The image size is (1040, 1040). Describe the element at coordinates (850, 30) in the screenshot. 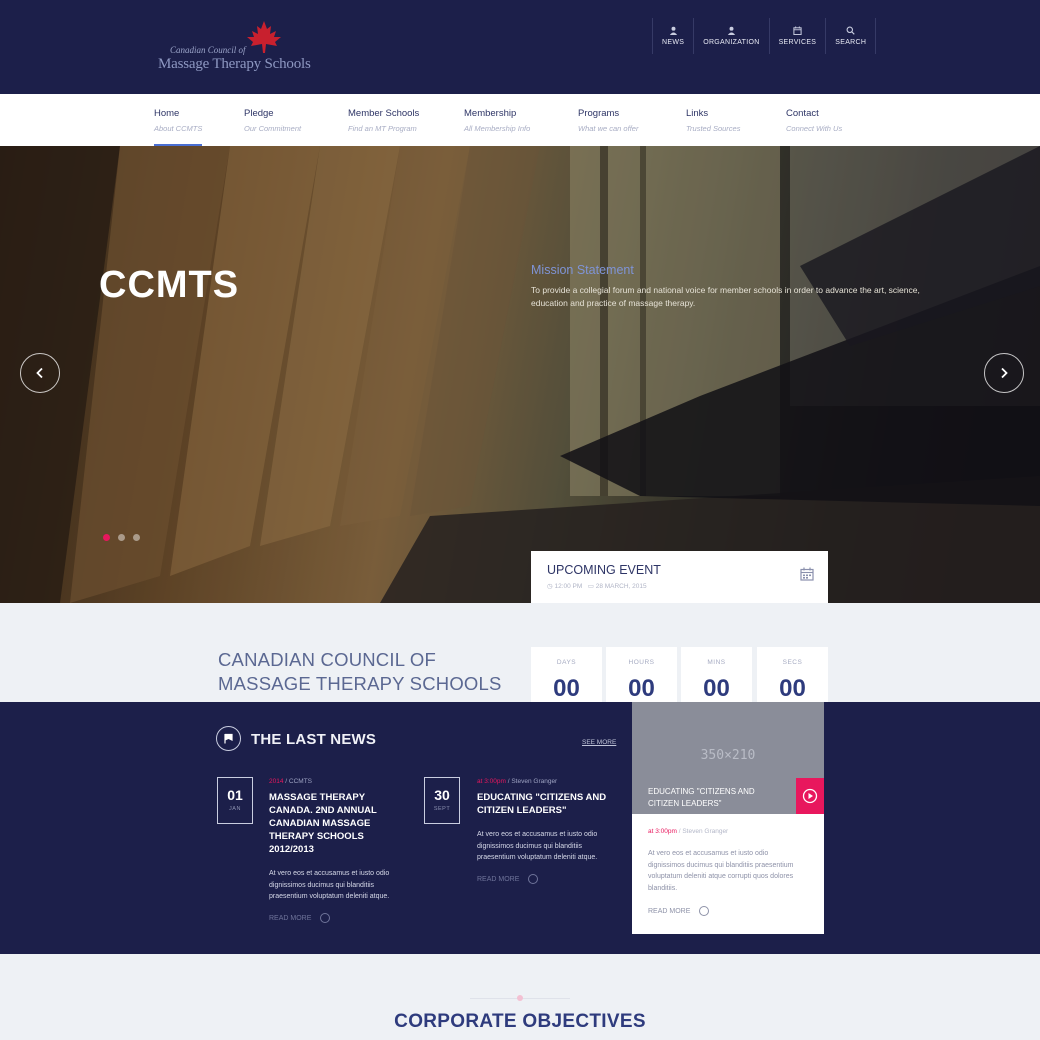

I see `search-icon` at that location.